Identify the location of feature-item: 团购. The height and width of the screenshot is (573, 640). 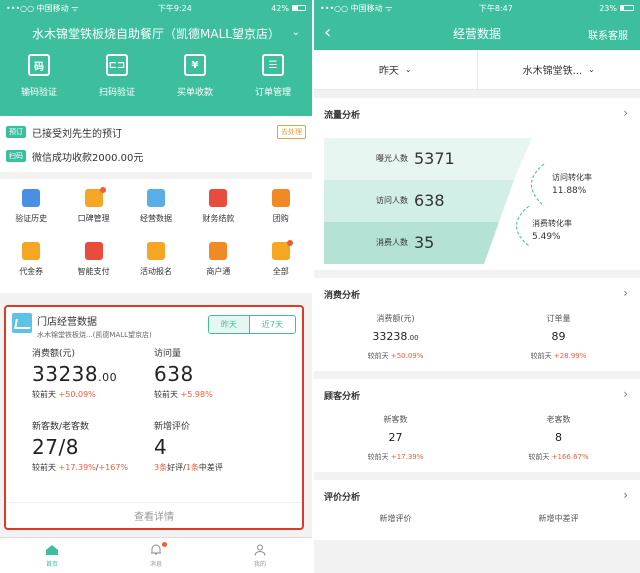
(281, 211).